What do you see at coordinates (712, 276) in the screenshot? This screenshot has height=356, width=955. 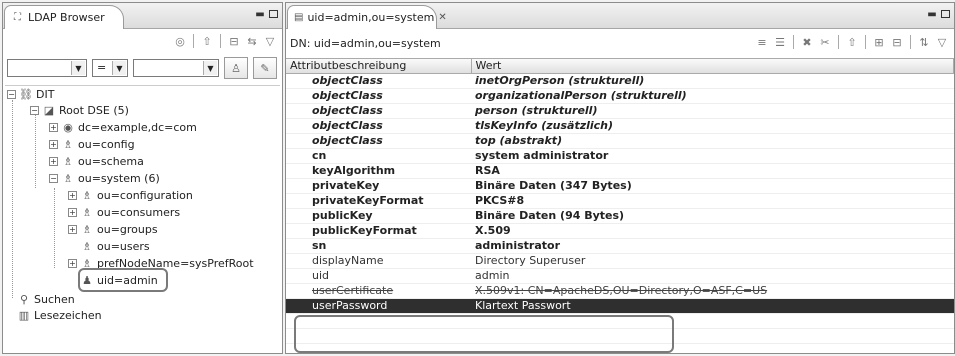 I see `attribute-value-cell: admin` at bounding box center [712, 276].